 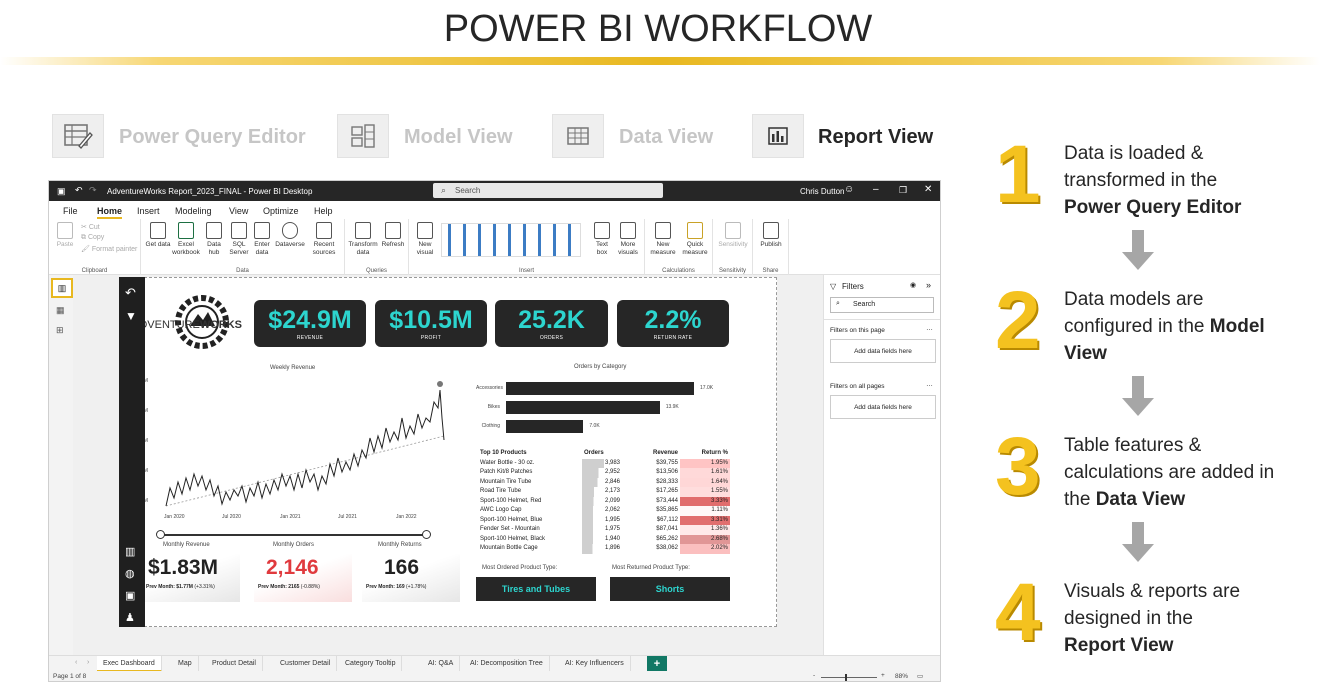 I want to click on tab-home: Home, so click(x=110, y=212).